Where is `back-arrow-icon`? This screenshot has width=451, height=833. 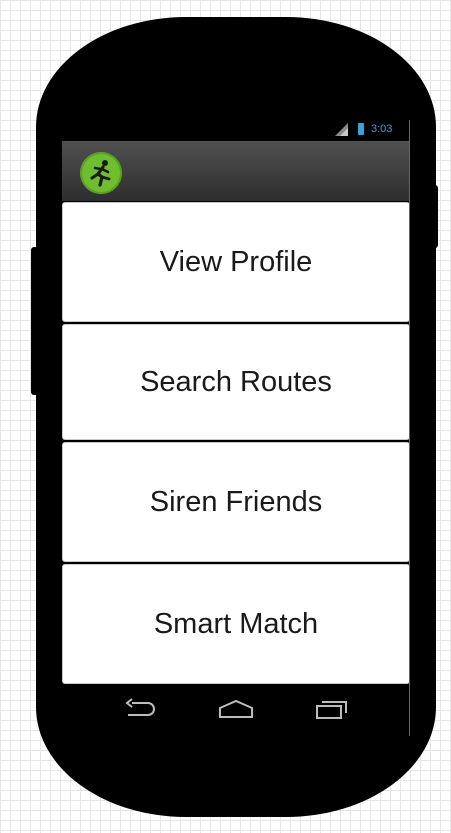 back-arrow-icon is located at coordinates (139, 711).